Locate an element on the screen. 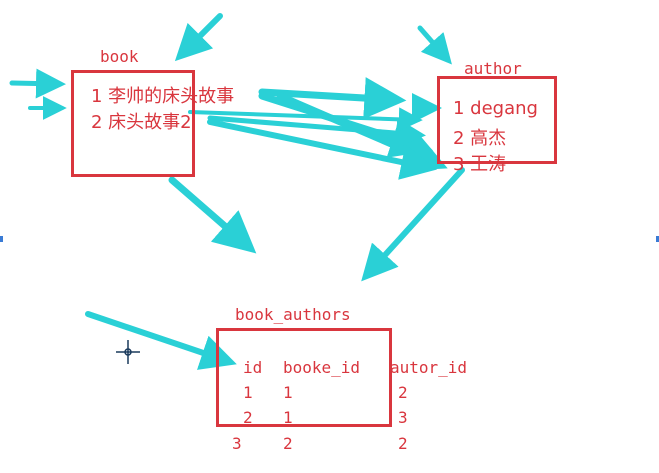 This screenshot has width=659, height=473. left-edge-handle is located at coordinates (1, 239).